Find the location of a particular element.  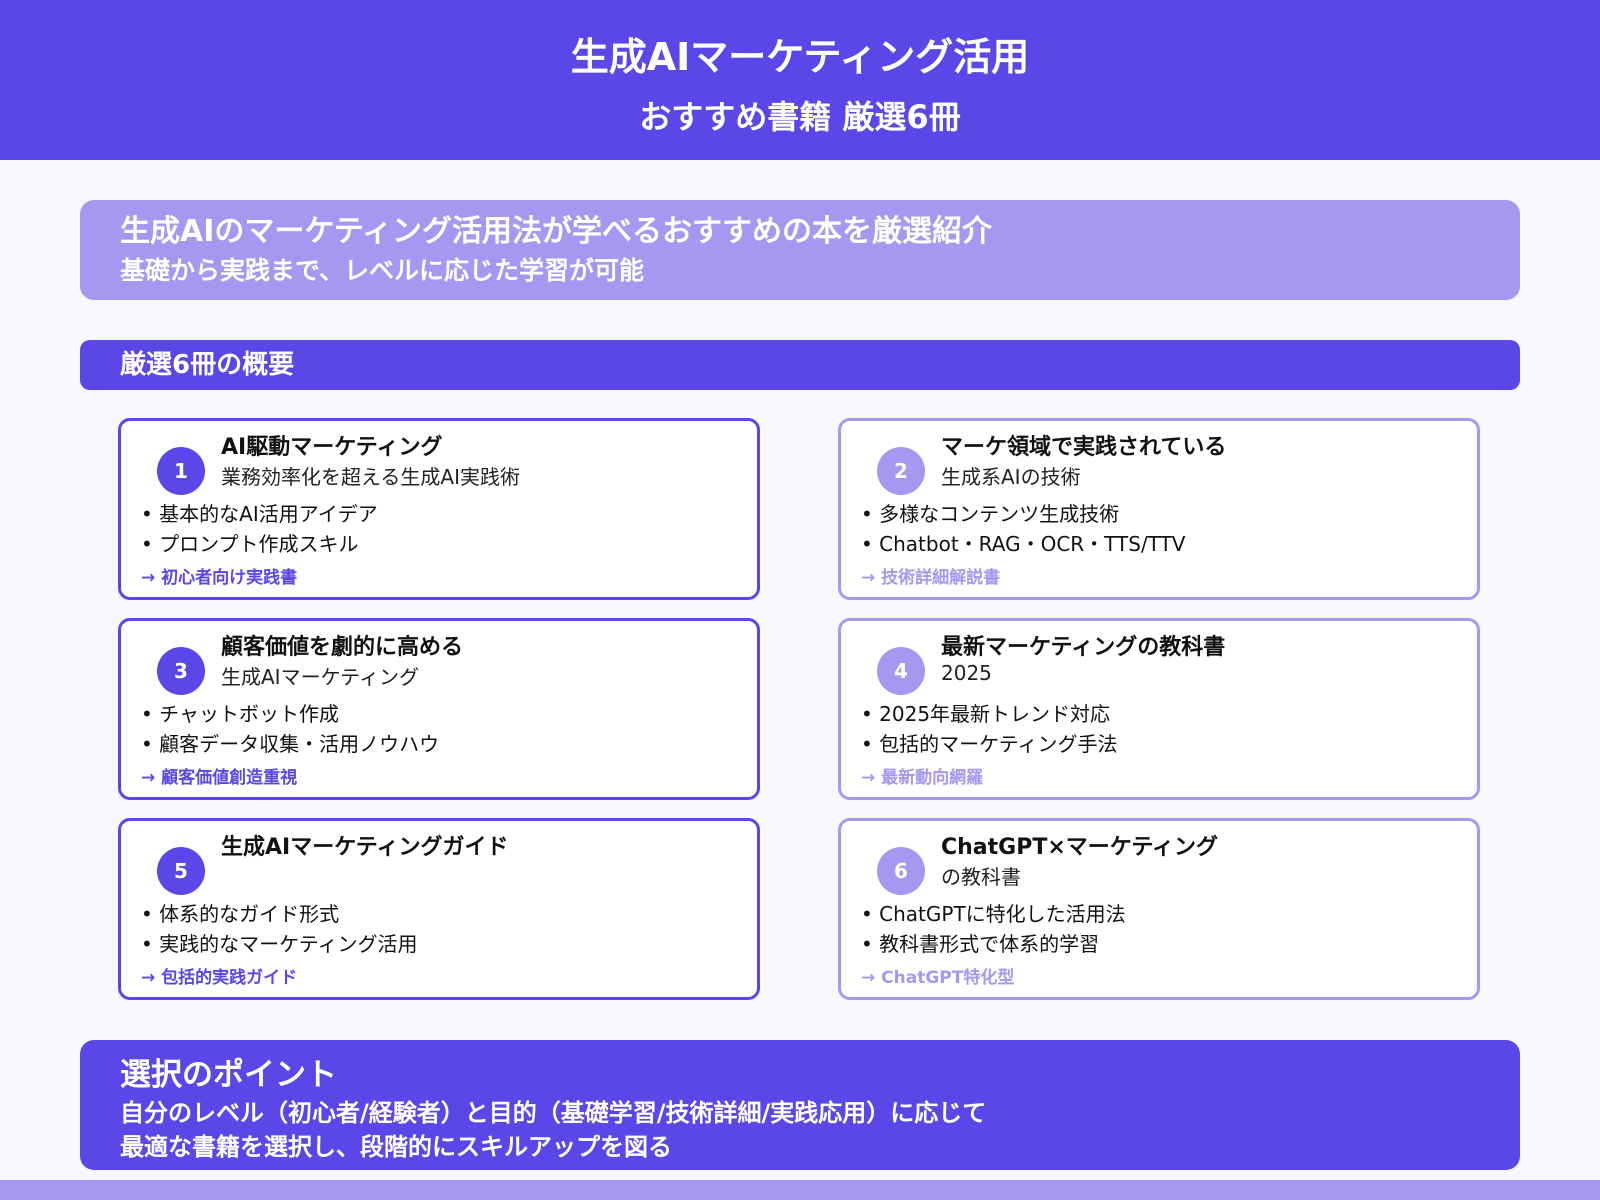

section-header: 厳選6冊の概要 is located at coordinates (800, 365).